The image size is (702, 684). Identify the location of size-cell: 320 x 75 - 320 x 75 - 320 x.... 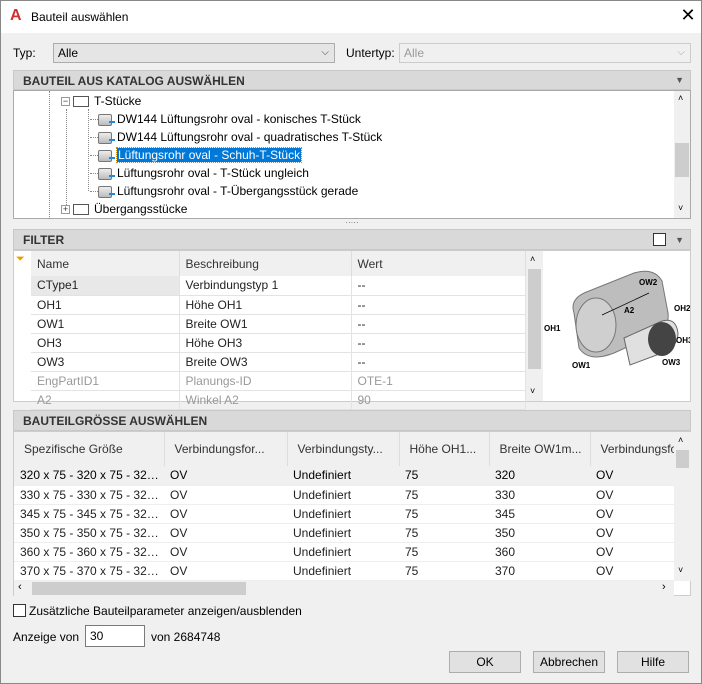
(89, 476).